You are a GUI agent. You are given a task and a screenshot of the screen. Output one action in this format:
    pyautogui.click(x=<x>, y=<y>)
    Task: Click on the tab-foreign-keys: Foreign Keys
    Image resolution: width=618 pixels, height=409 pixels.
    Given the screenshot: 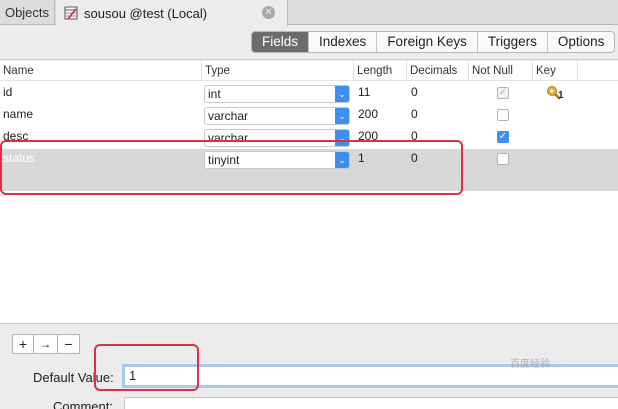 What is the action you would take?
    pyautogui.click(x=427, y=42)
    